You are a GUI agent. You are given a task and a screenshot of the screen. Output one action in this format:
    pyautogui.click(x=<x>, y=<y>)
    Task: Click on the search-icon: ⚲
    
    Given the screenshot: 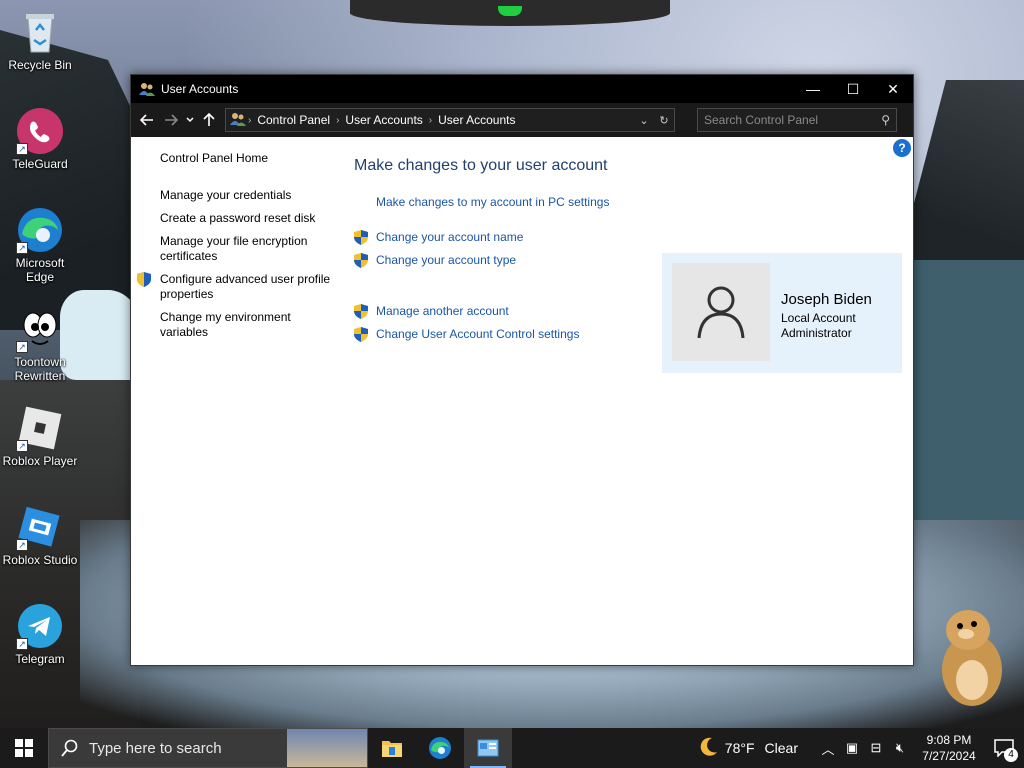 What is the action you would take?
    pyautogui.click(x=885, y=120)
    